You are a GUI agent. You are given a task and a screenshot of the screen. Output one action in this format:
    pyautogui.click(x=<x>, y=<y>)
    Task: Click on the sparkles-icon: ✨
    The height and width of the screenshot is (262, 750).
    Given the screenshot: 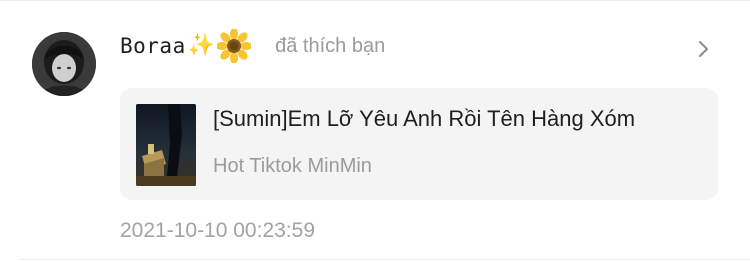 What is the action you would take?
    pyautogui.click(x=201, y=45)
    